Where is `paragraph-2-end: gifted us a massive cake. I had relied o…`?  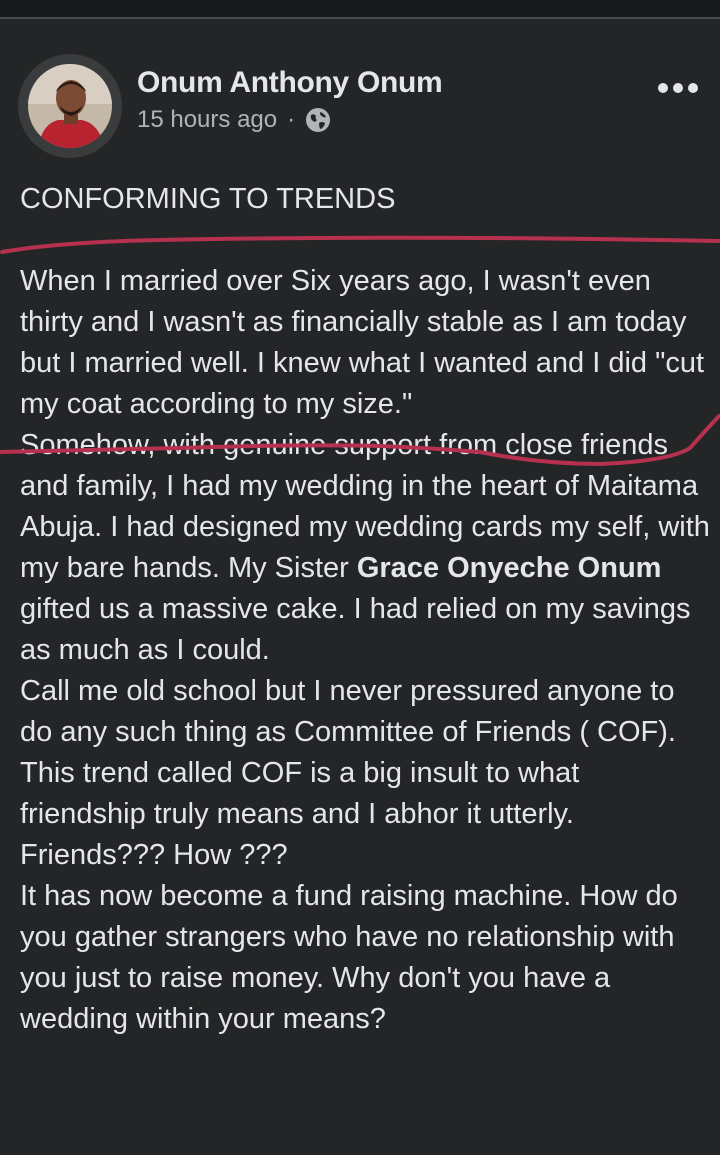
paragraph-2-end: gifted us a massive cake. I had relied o… is located at coordinates (355, 629).